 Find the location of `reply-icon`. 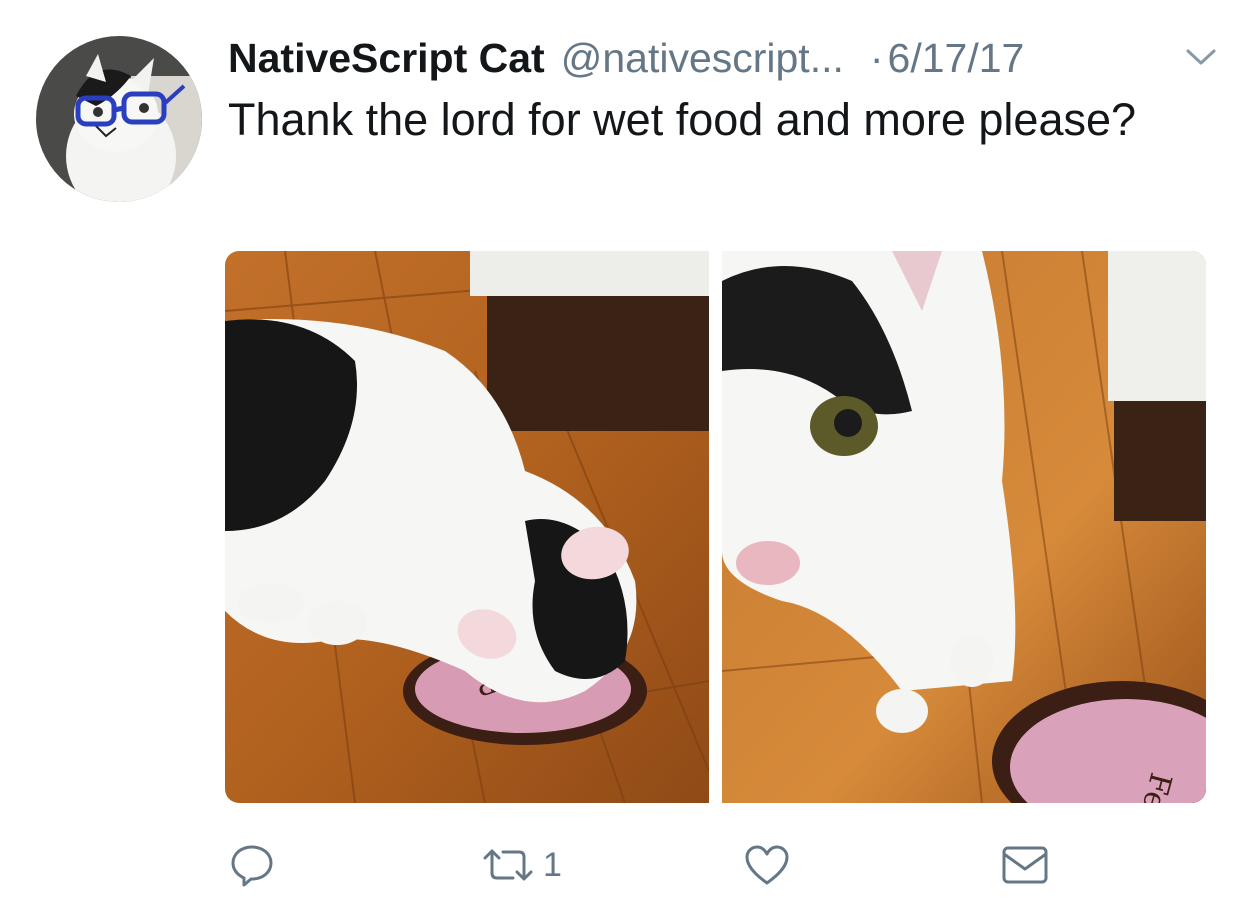

reply-icon is located at coordinates (252, 865).